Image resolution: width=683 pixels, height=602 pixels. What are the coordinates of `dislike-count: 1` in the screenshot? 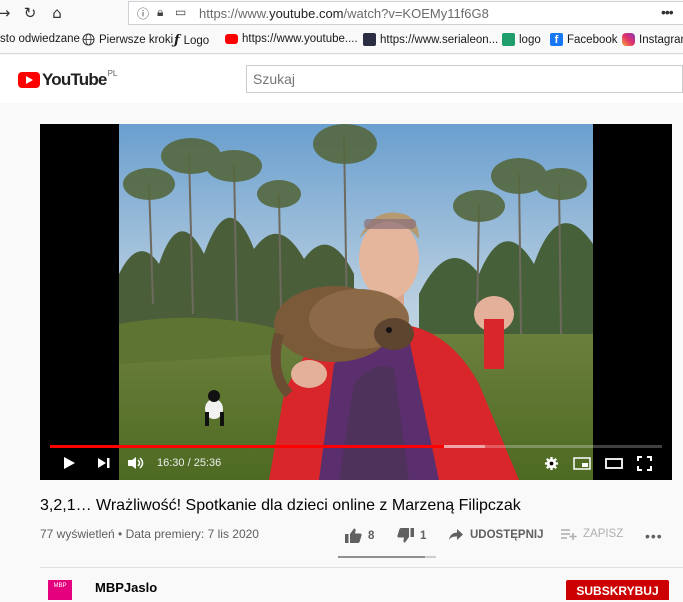 It's located at (423, 535).